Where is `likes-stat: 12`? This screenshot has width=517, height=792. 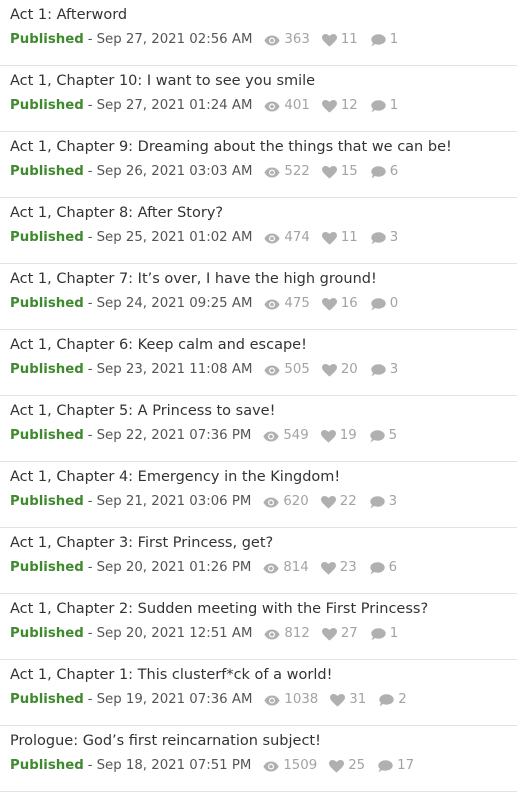 likes-stat: 12 is located at coordinates (339, 106).